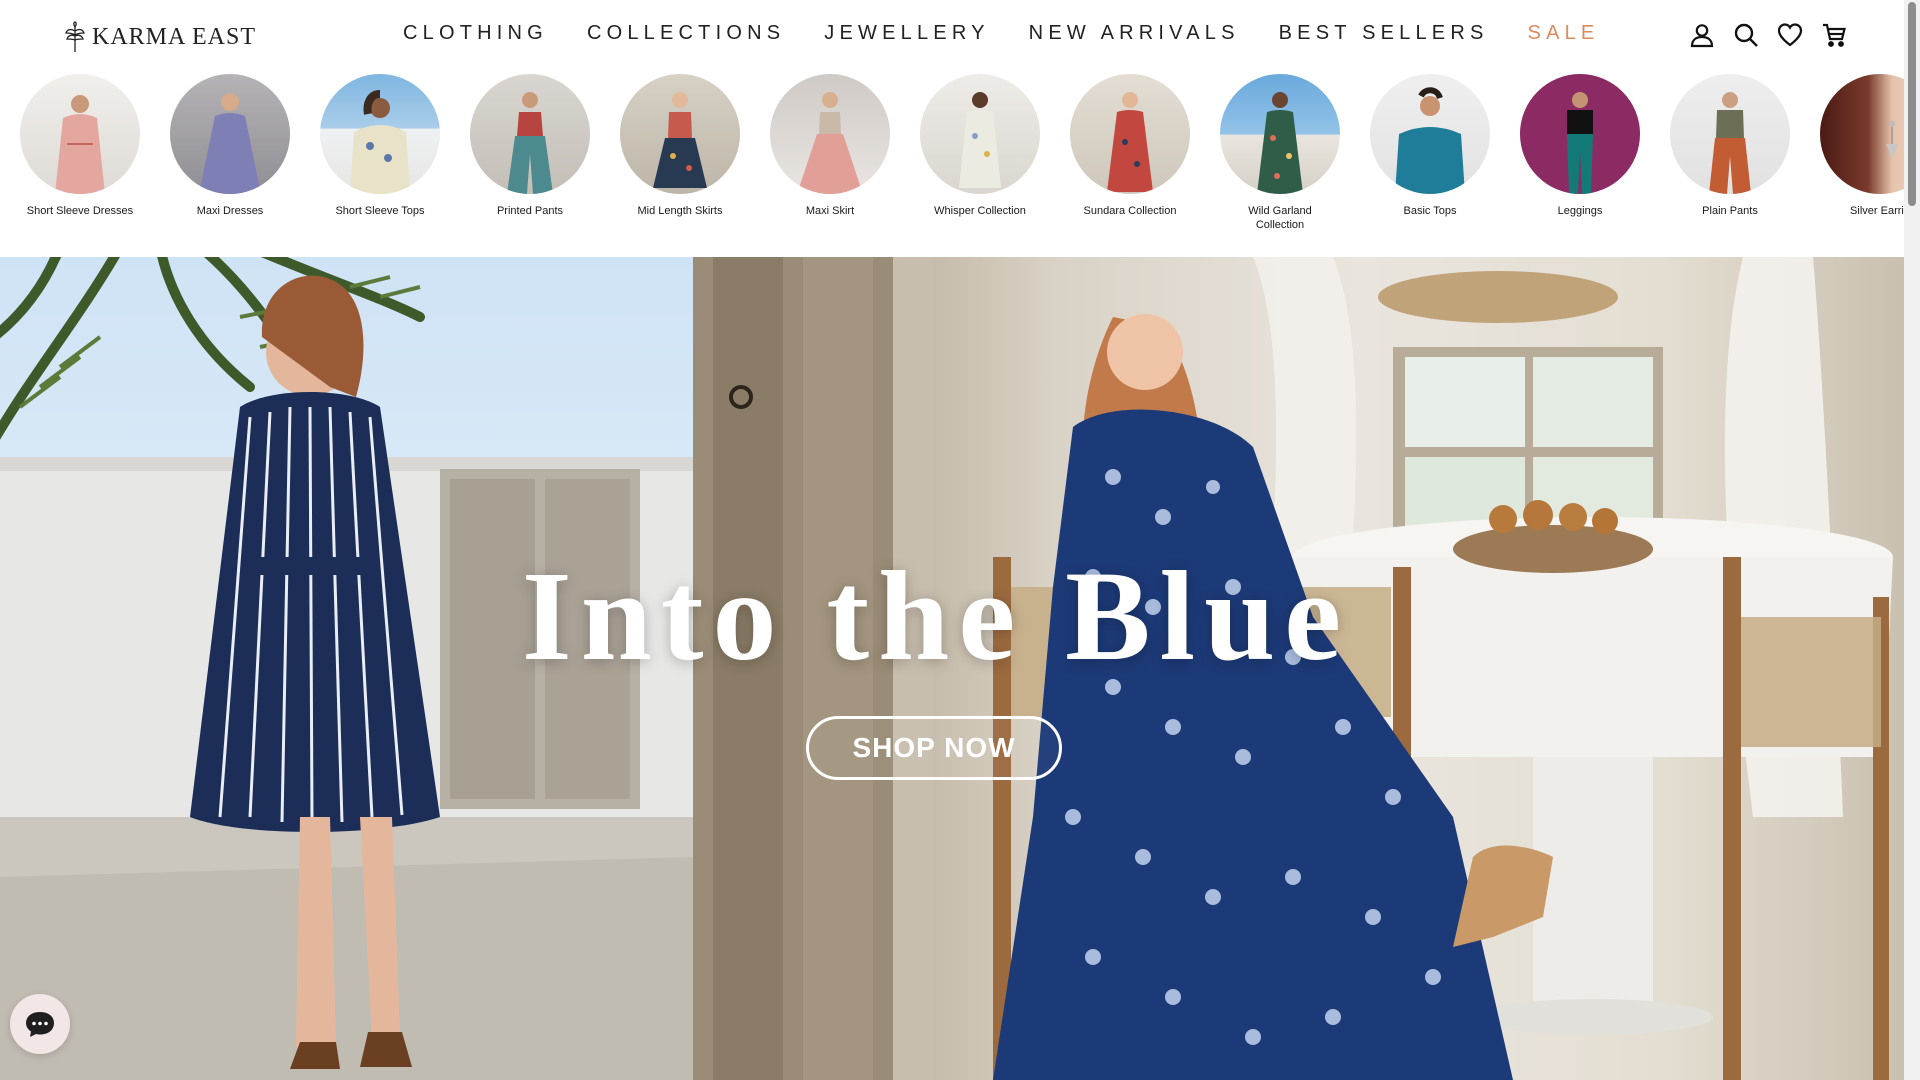 Image resolution: width=1920 pixels, height=1080 pixels. What do you see at coordinates (1430, 211) in the screenshot?
I see `category-label: Basic Tops` at bounding box center [1430, 211].